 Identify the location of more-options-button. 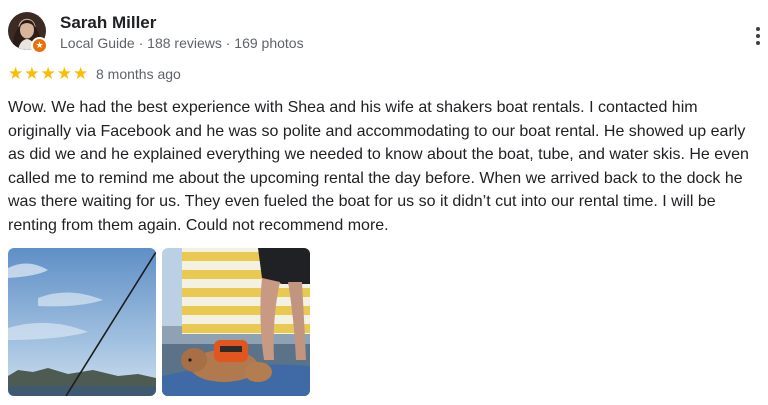
(756, 36).